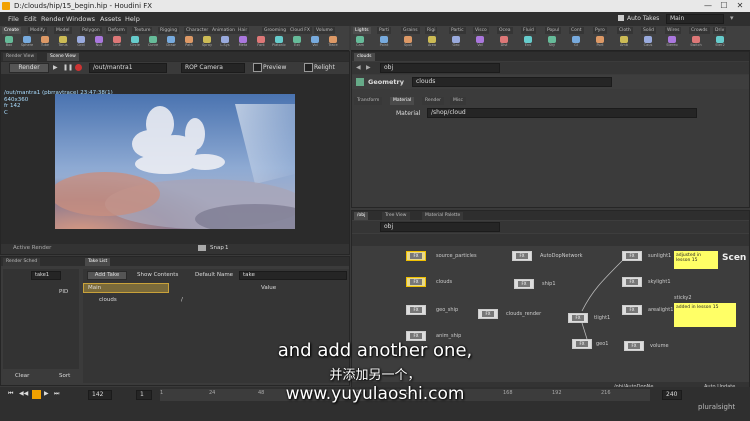  Describe the element at coordinates (360, 42) in the screenshot. I see `shelf-tool: Cam` at that location.